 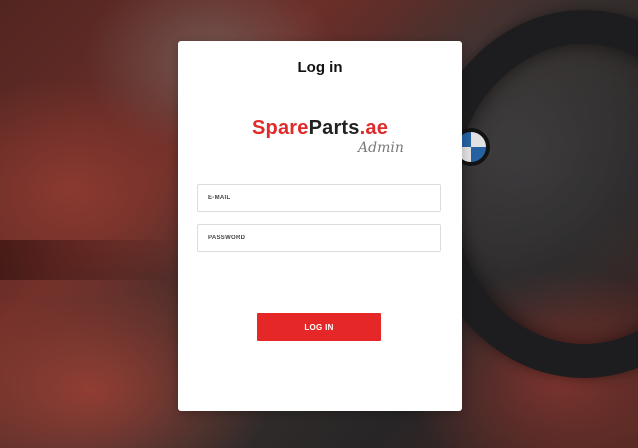 I want to click on brand-subtitle: Admin, so click(x=381, y=148).